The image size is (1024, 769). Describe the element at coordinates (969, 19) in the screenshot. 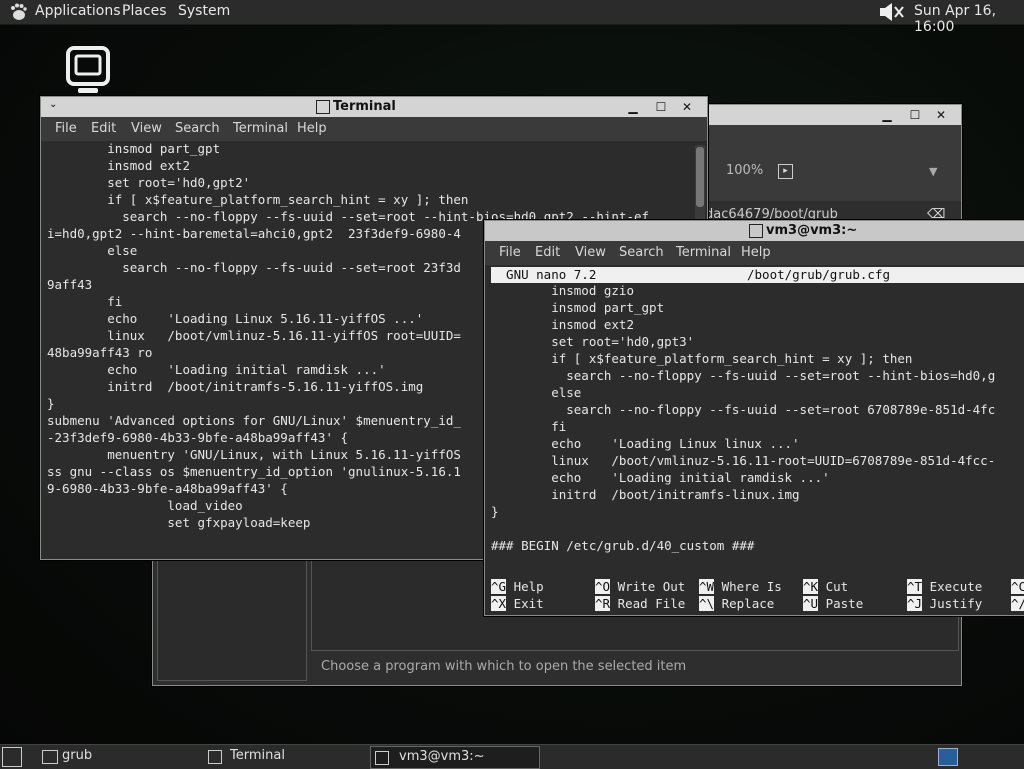

I see `clock: Sun Apr 16, 16:00` at that location.